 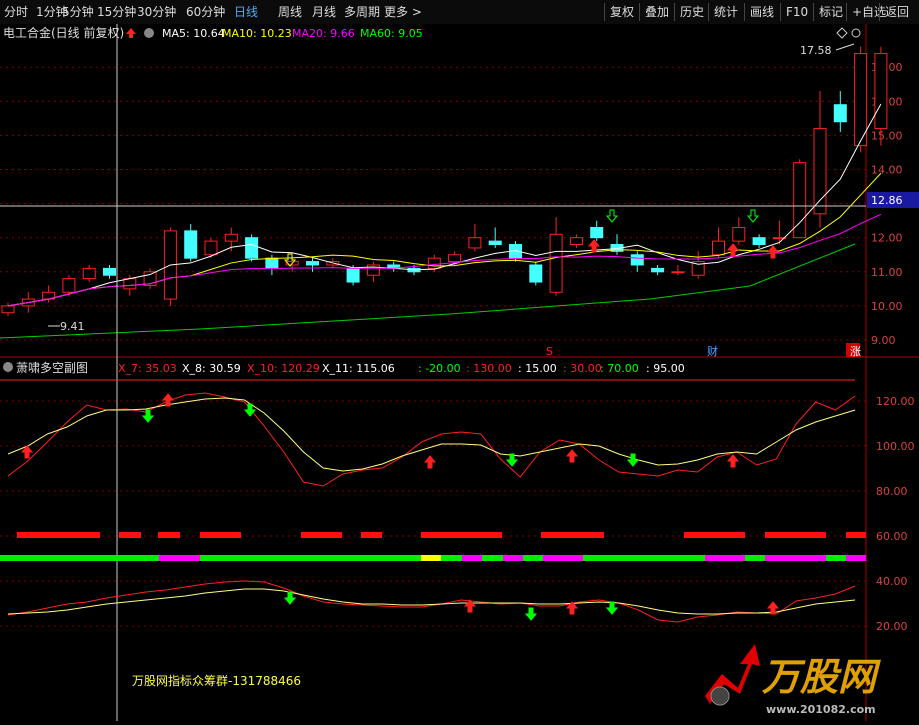 I want to click on period-tab-4: 30分钟, so click(x=156, y=12).